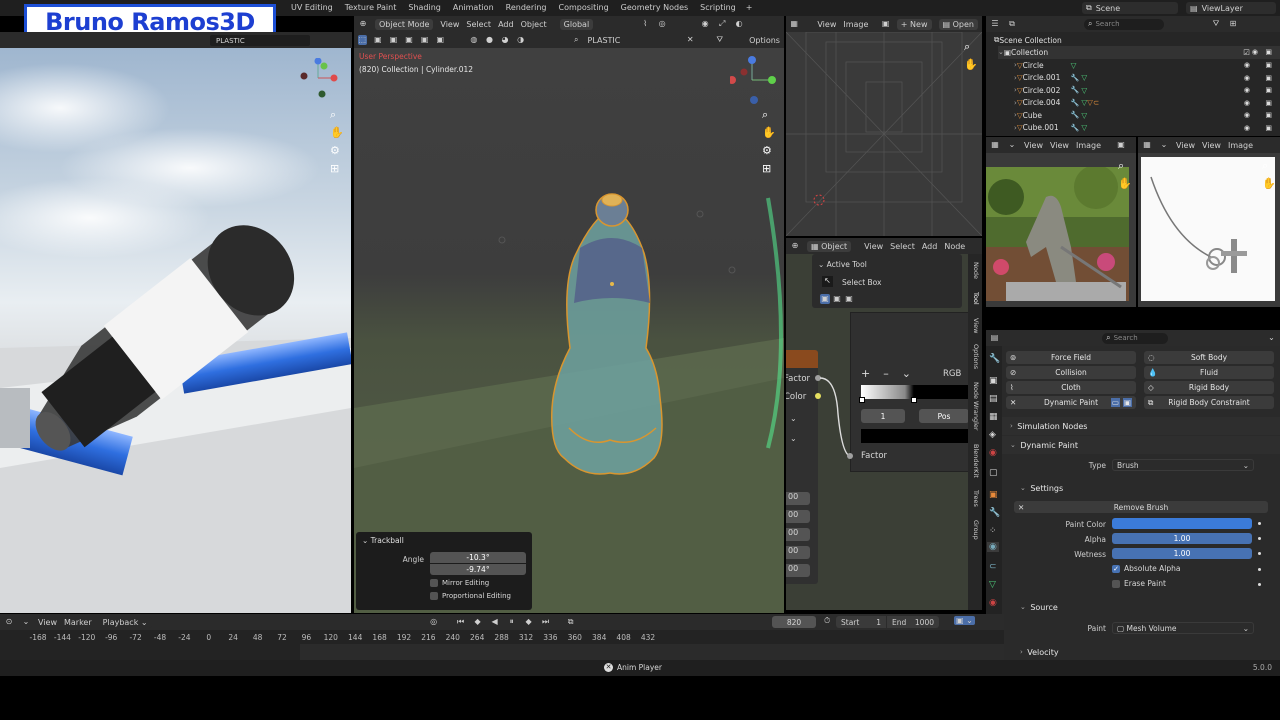 This screenshot has height=720, width=1280. Describe the element at coordinates (534, 24) in the screenshot. I see `menu-object: Object` at that location.